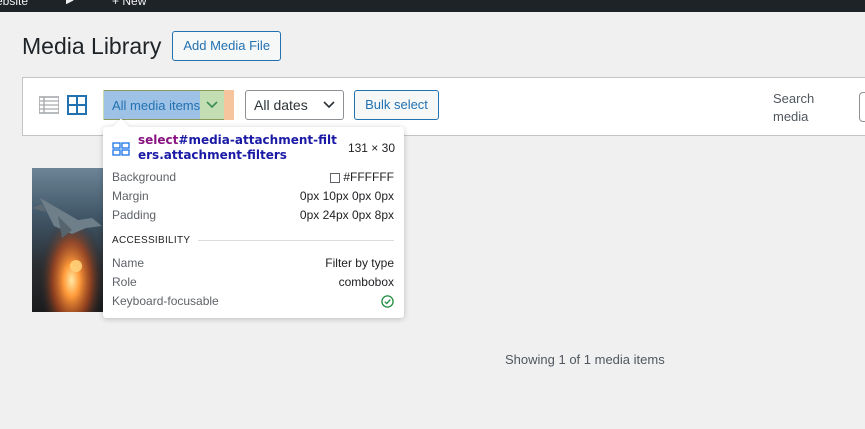 The image size is (865, 429). I want to click on style-row-value: #FFFFFF, so click(362, 177).